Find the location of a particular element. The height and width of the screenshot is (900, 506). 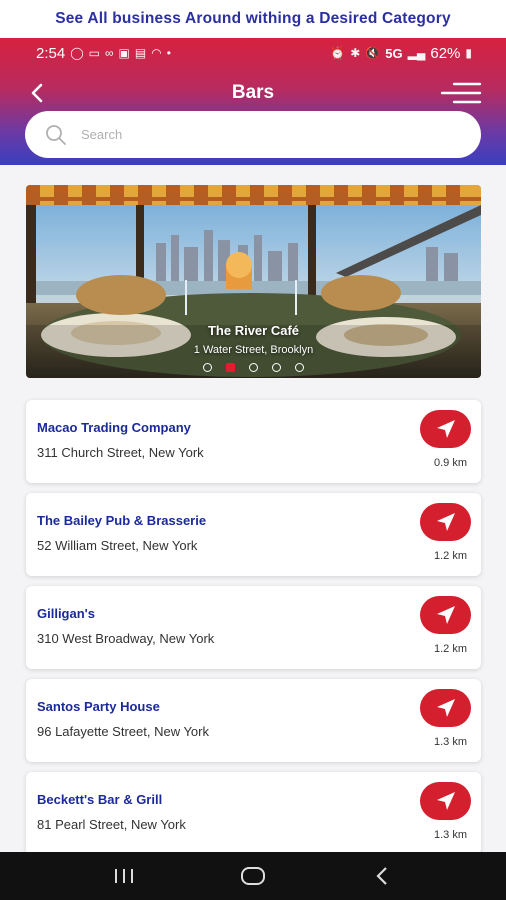

business-distance: 0.9 km is located at coordinates (450, 463).